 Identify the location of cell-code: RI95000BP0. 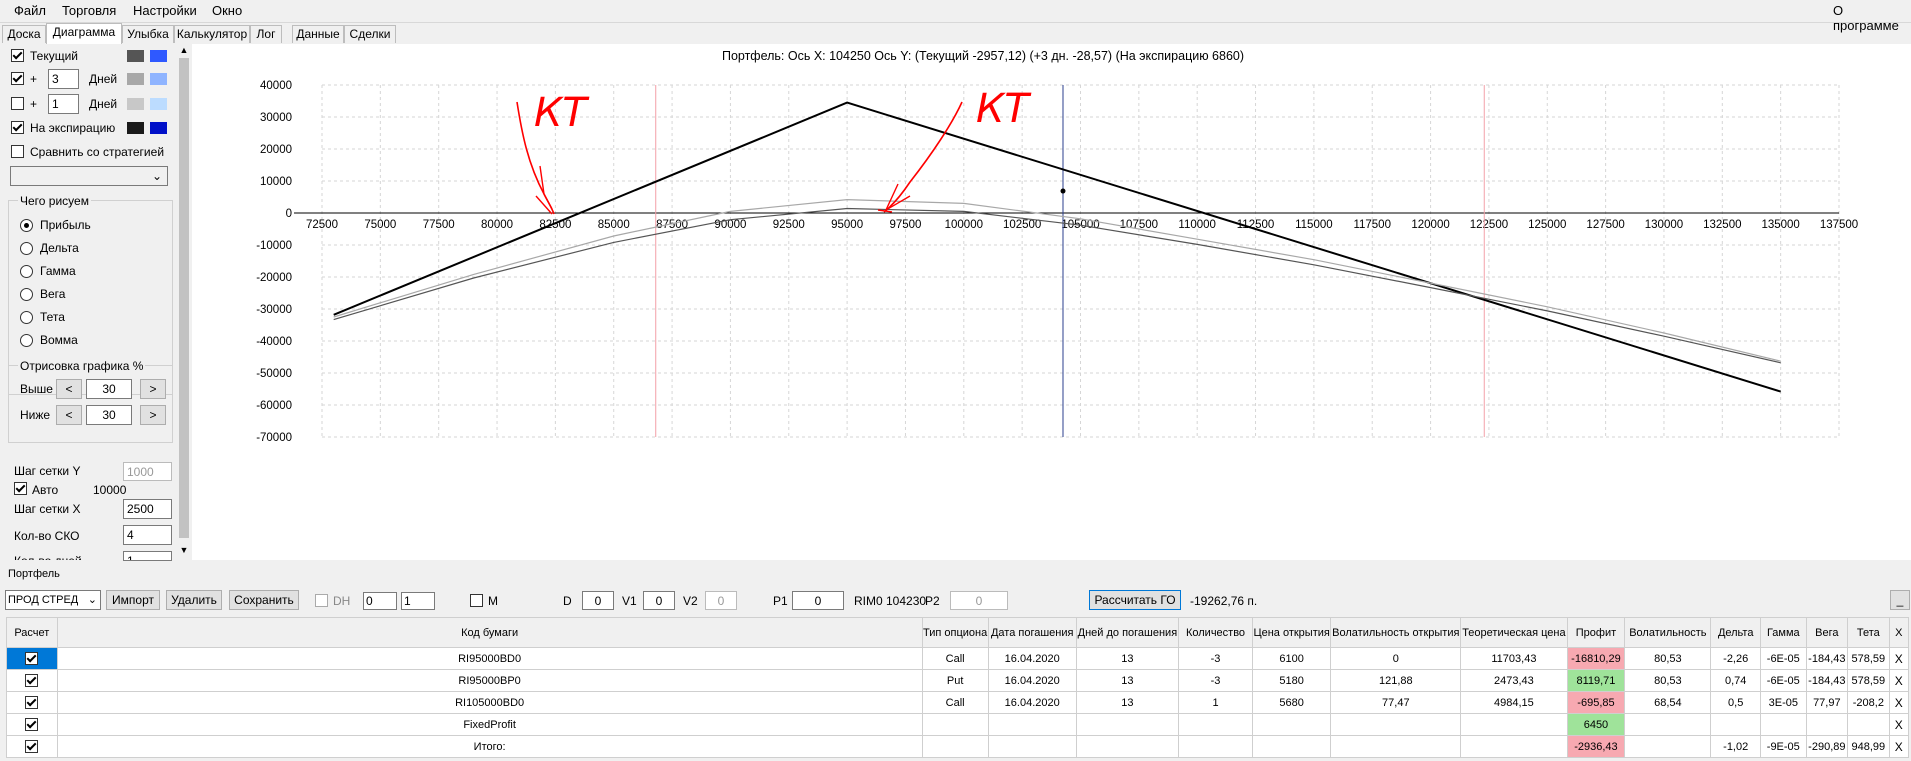
(489, 680).